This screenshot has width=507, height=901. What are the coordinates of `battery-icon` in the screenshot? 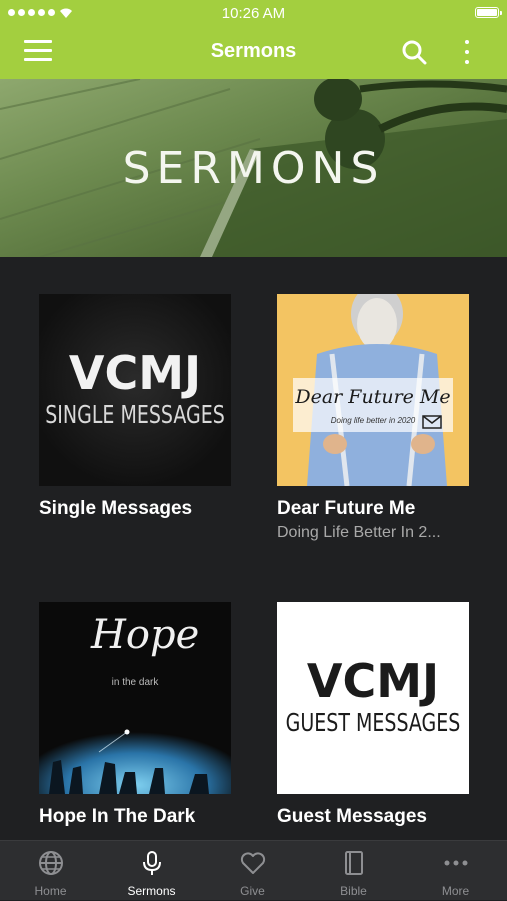 It's located at (488, 12).